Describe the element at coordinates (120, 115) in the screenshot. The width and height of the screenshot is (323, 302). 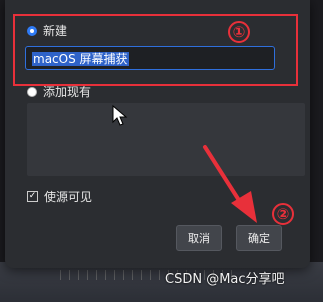
I see `mouse-cursor-icon` at that location.